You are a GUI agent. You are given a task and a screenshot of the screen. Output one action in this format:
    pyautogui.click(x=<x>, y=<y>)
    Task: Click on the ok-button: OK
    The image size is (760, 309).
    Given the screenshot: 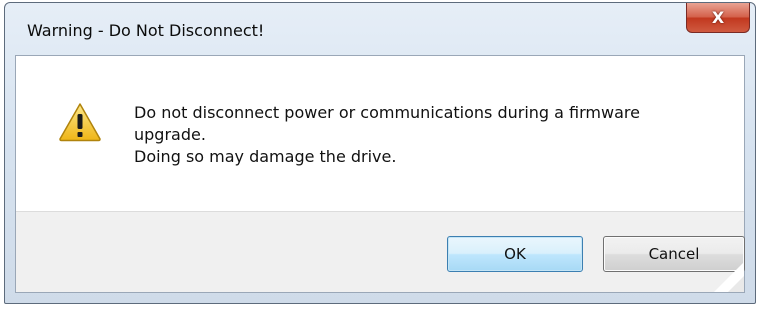 What is the action you would take?
    pyautogui.click(x=515, y=254)
    